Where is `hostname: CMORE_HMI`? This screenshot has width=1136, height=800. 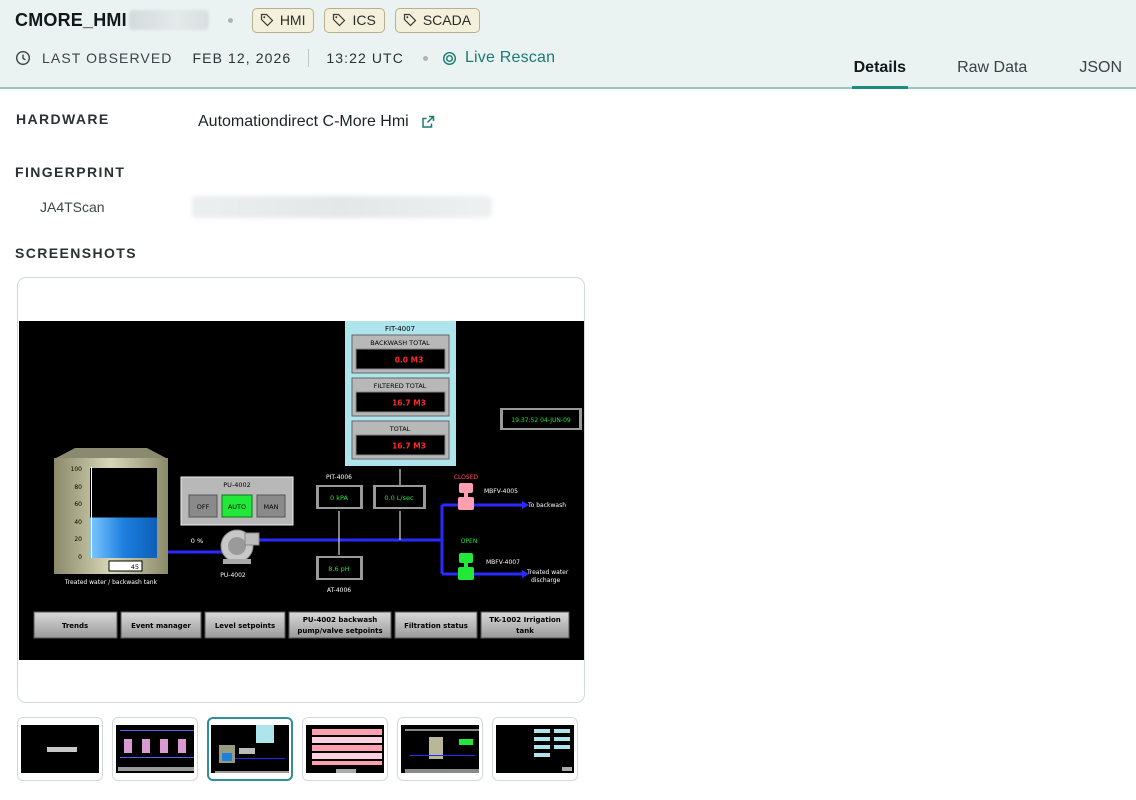
hostname: CMORE_HMI is located at coordinates (71, 19).